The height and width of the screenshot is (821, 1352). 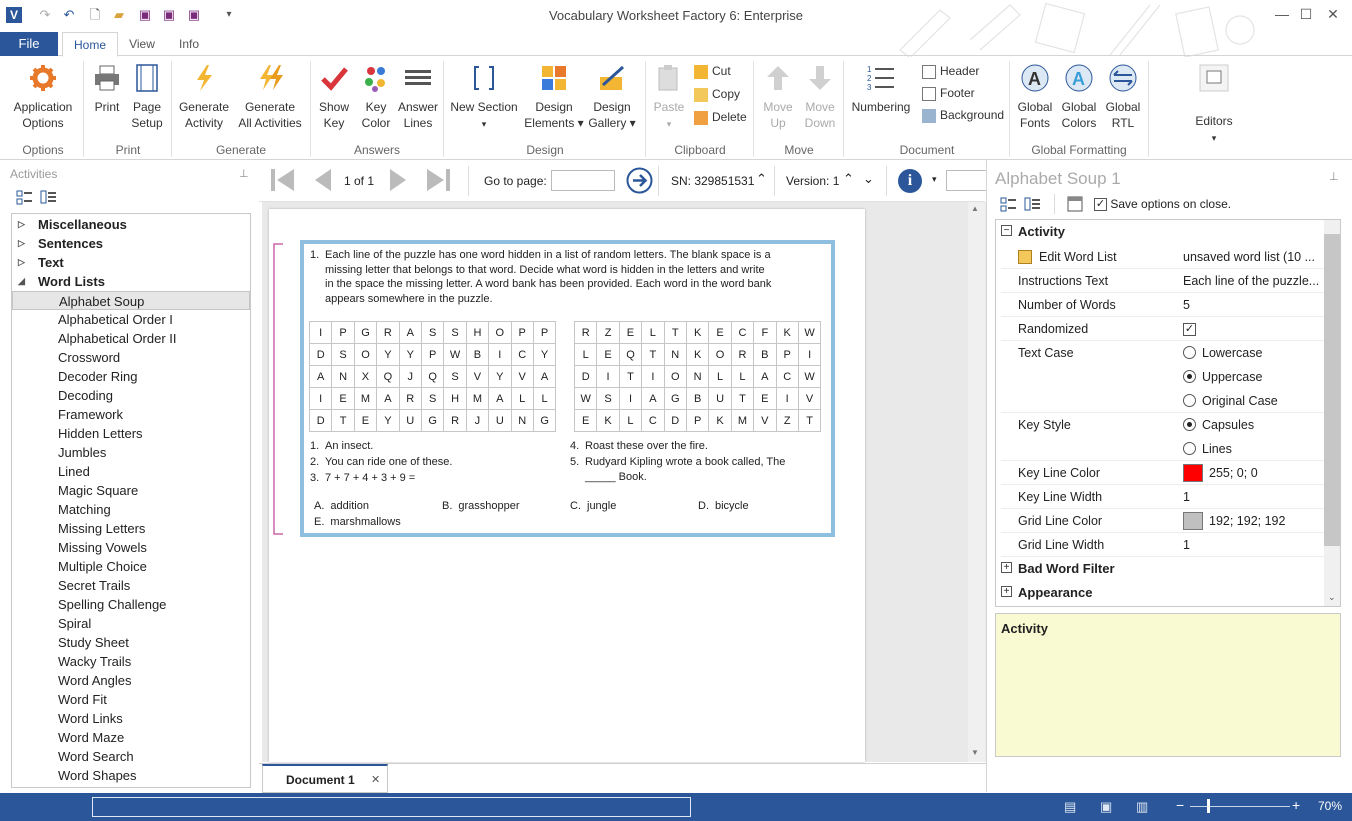 I want to click on tree-item: Word Search, so click(x=131, y=756).